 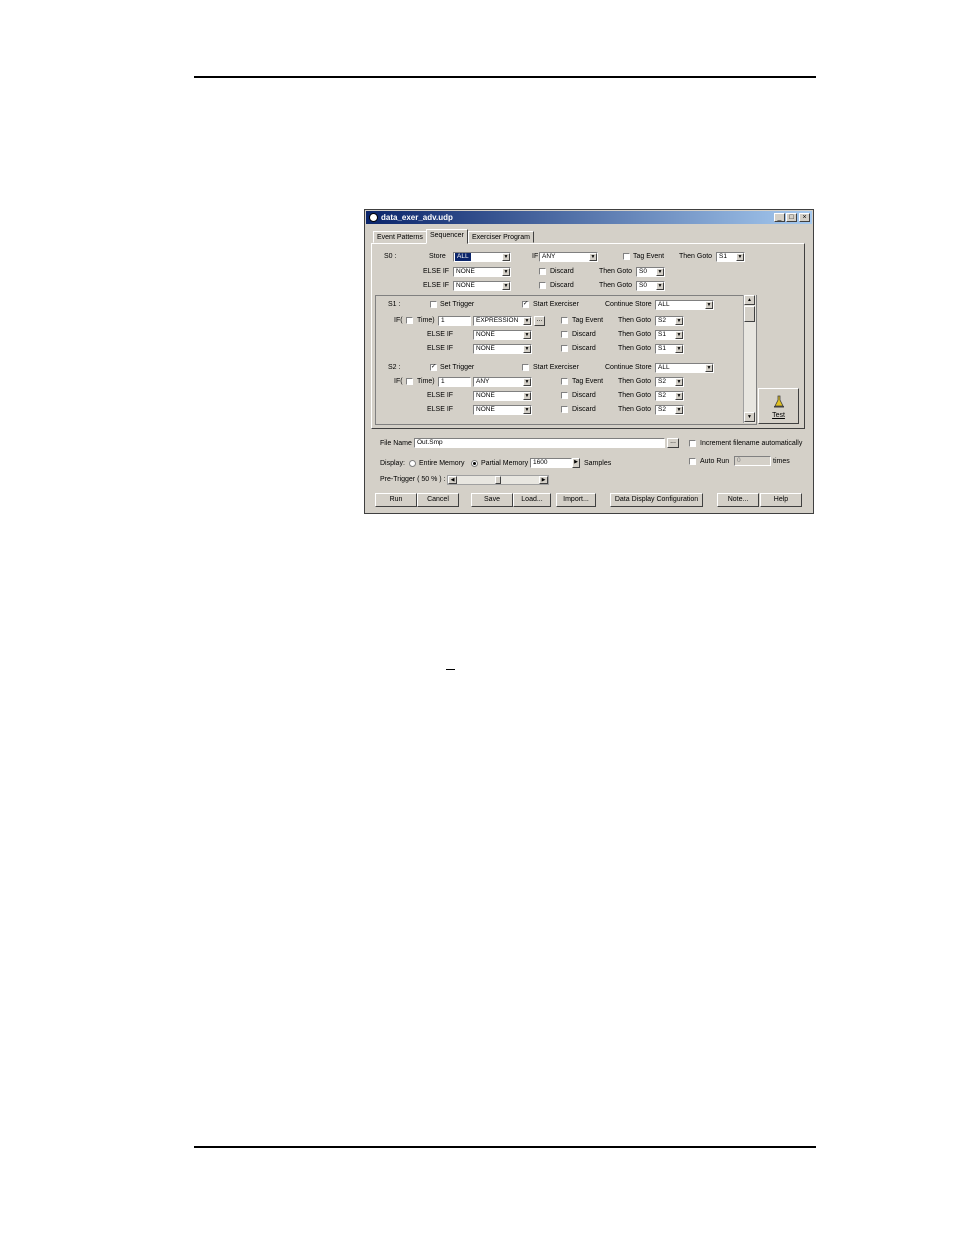 I want to click on tab-sequencer: Sequencer, so click(x=447, y=236).